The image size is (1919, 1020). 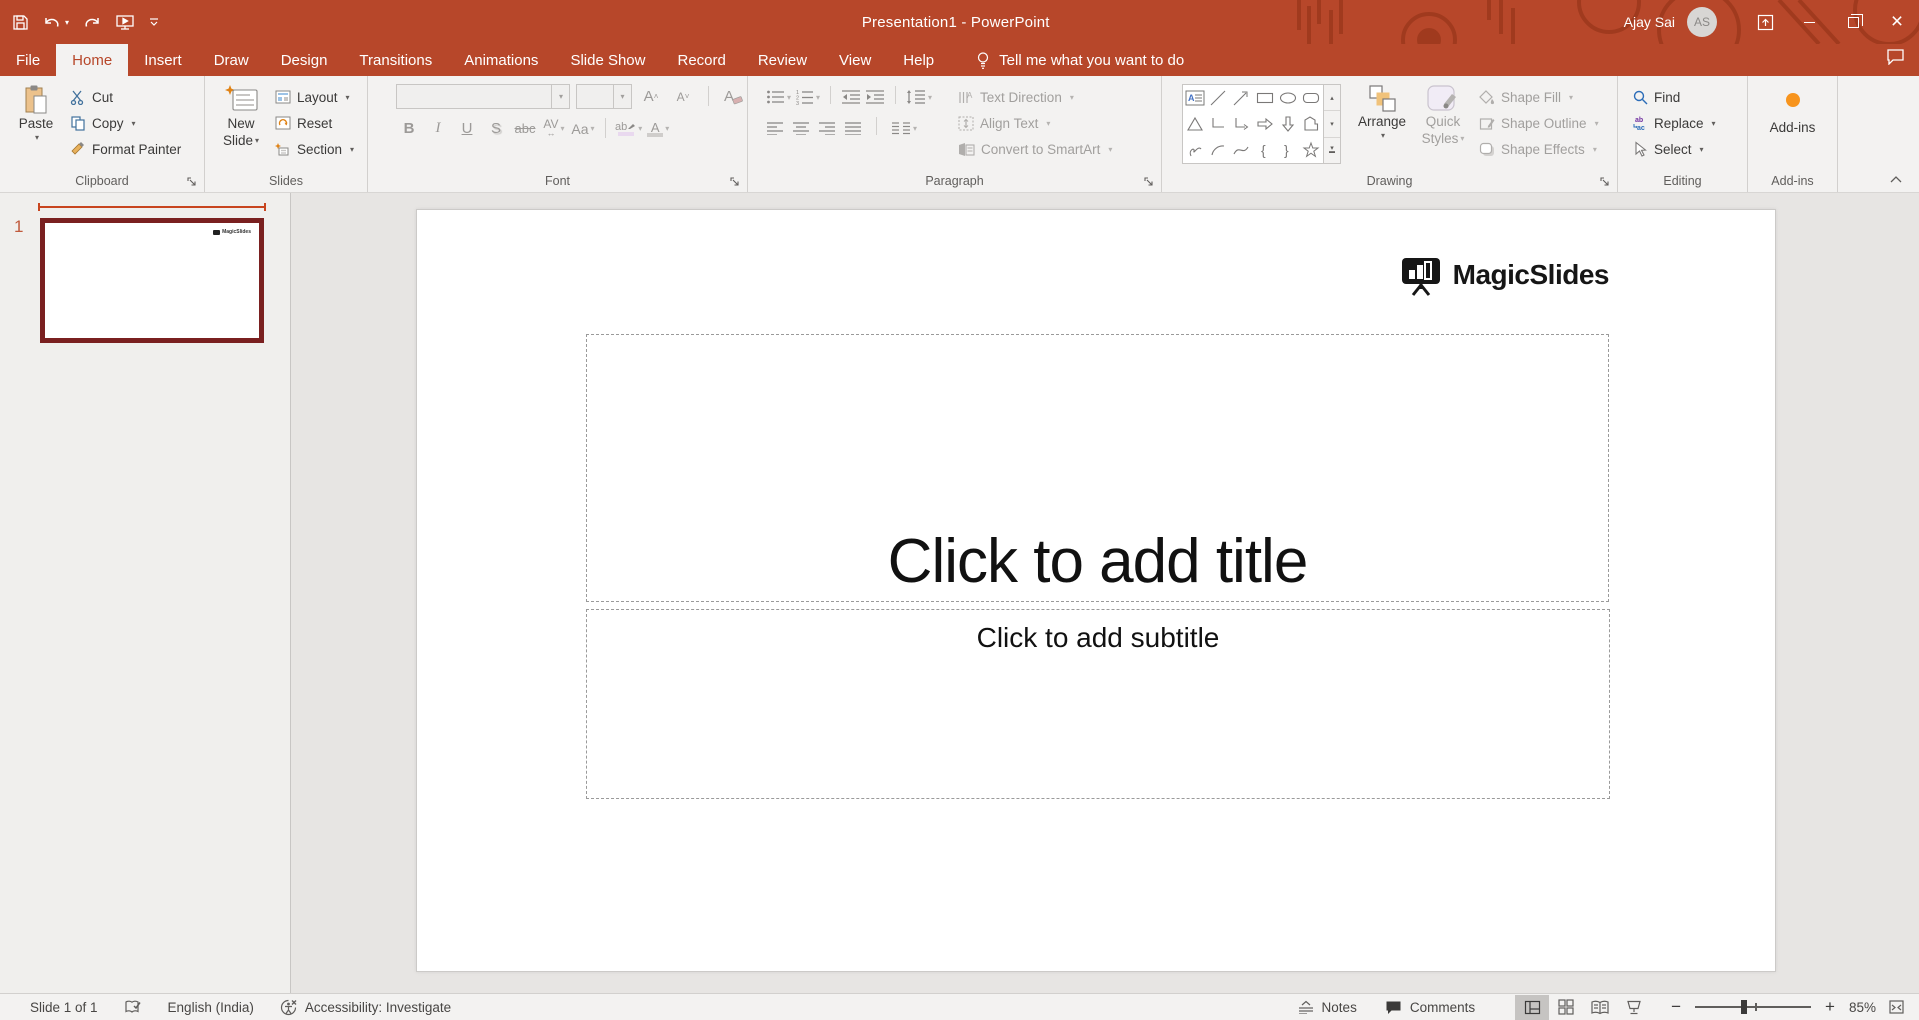 What do you see at coordinates (1382, 124) in the screenshot?
I see `arrange-button: Arrange ▾` at bounding box center [1382, 124].